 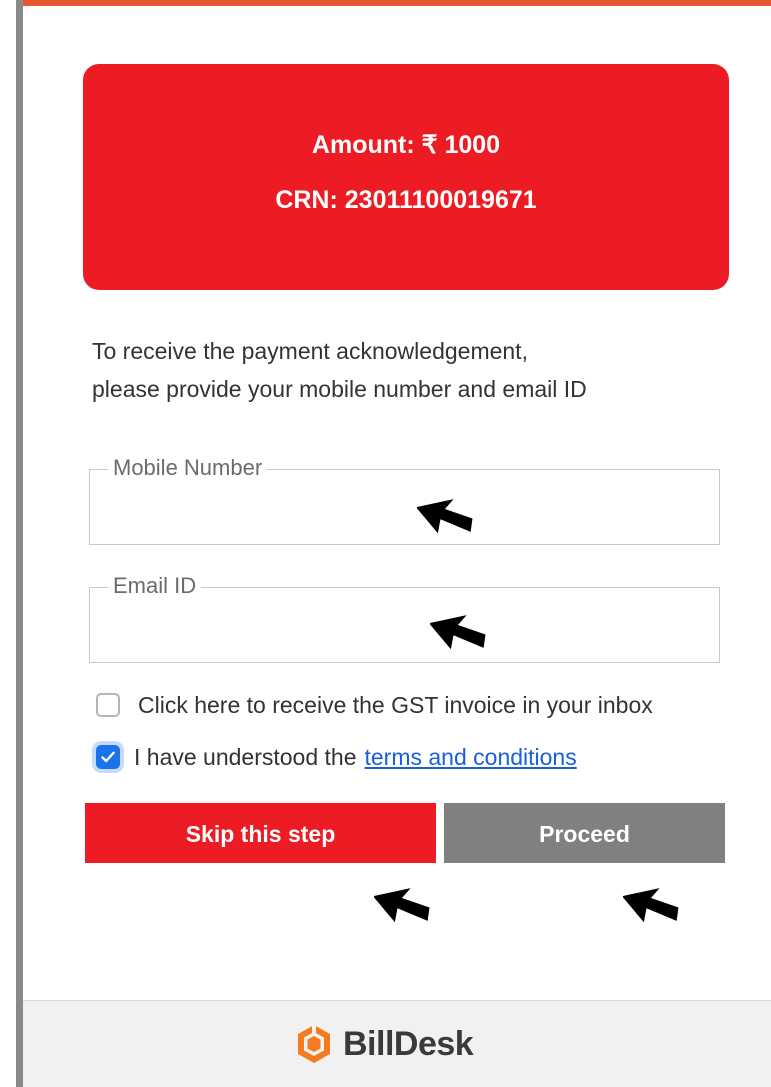 What do you see at coordinates (406, 200) in the screenshot?
I see `crn-text: CRN: 23011100019671` at bounding box center [406, 200].